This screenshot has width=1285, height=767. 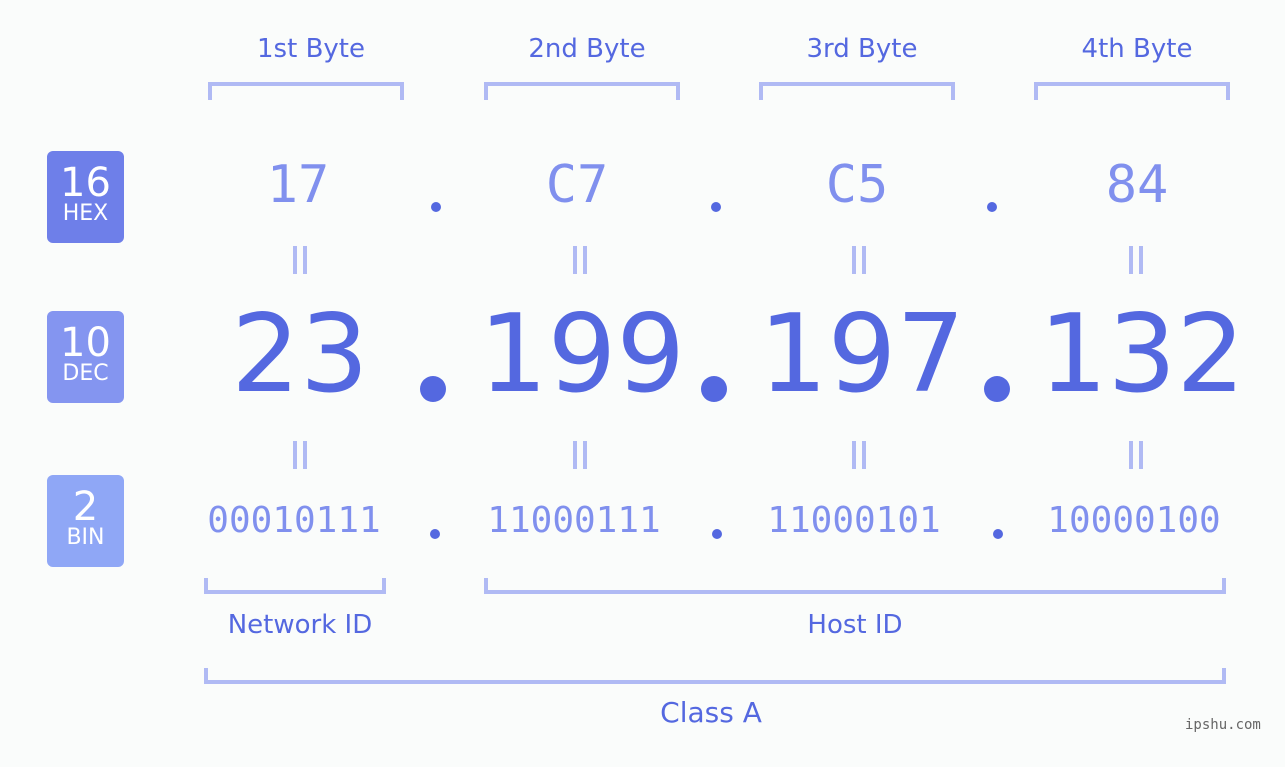 I want to click on dec-badge-label: DEC, so click(x=85, y=373).